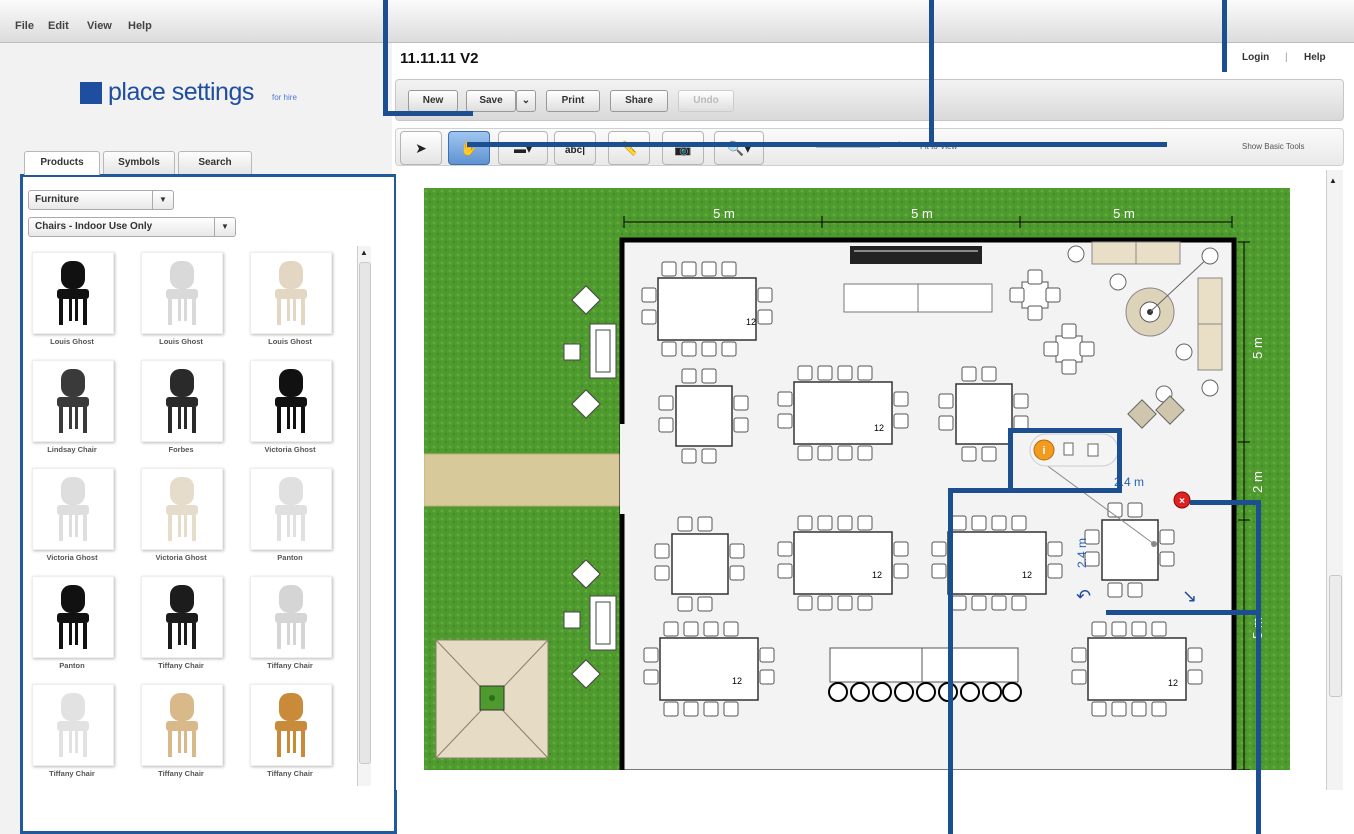  I want to click on subcategory-select: Chairs - Indoor Use Only ▼, so click(132, 227).